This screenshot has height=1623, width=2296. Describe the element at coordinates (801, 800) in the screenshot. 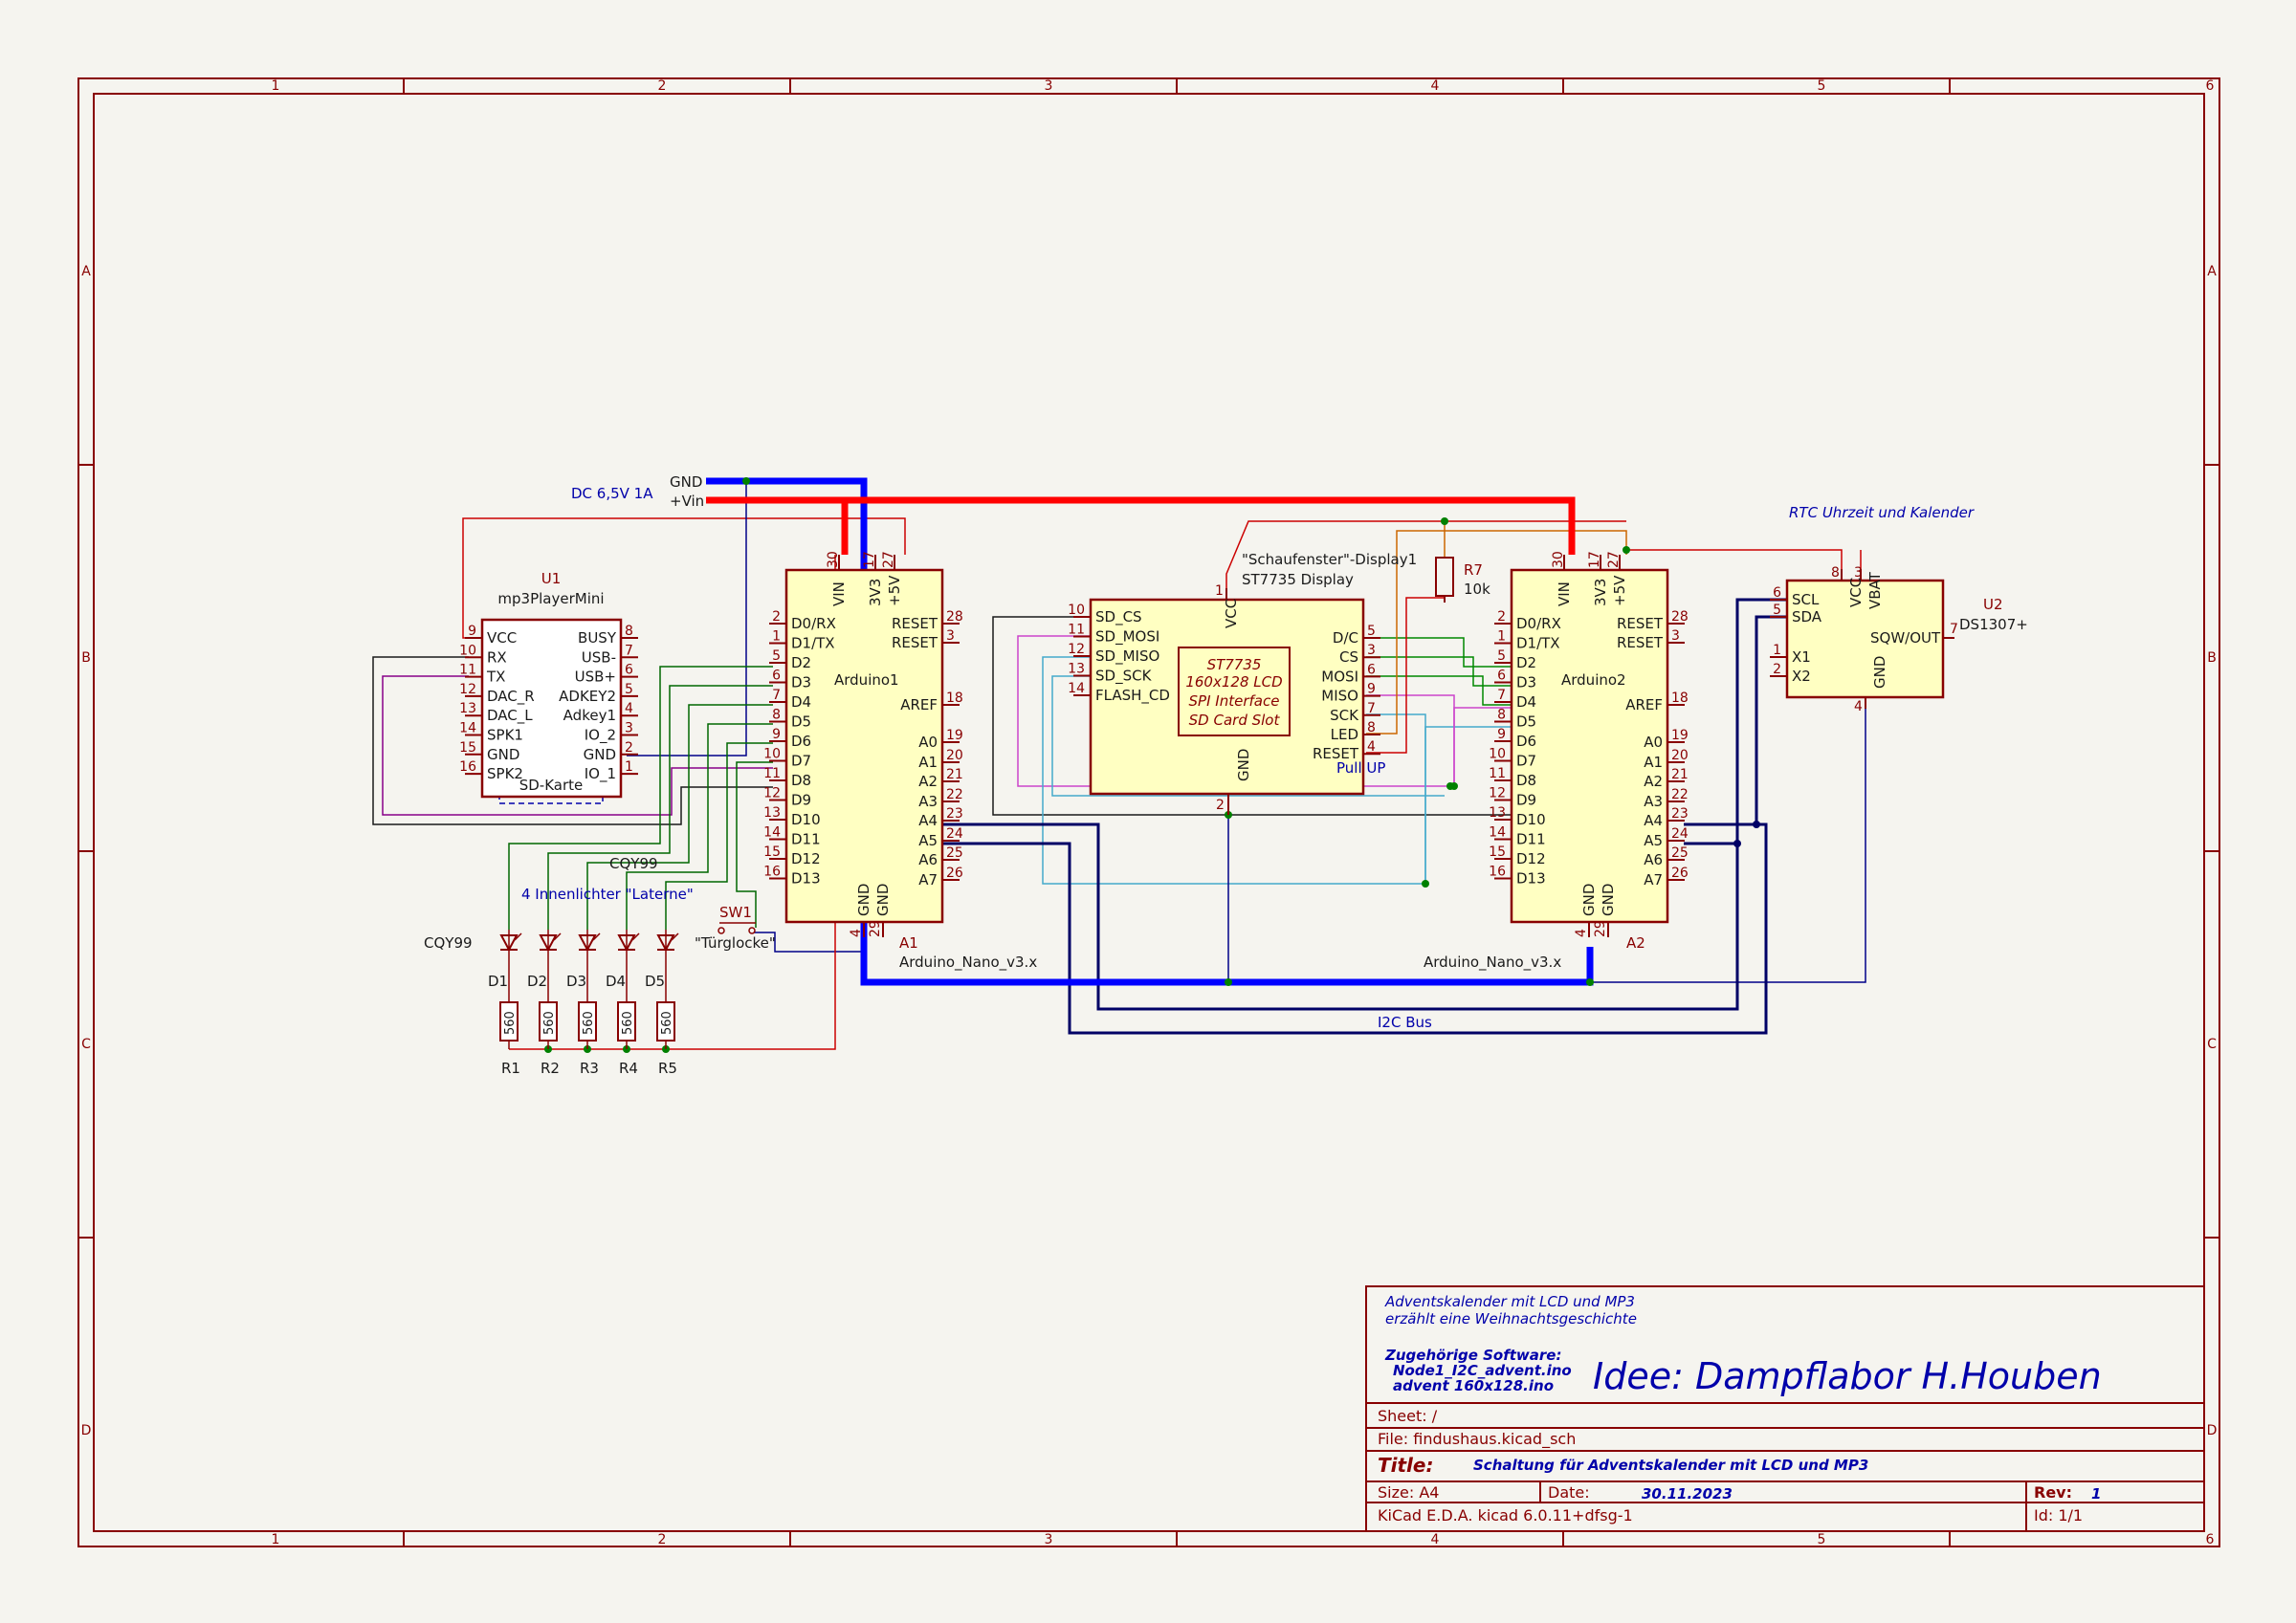

I see `a1-left-pin-name: D9` at that location.